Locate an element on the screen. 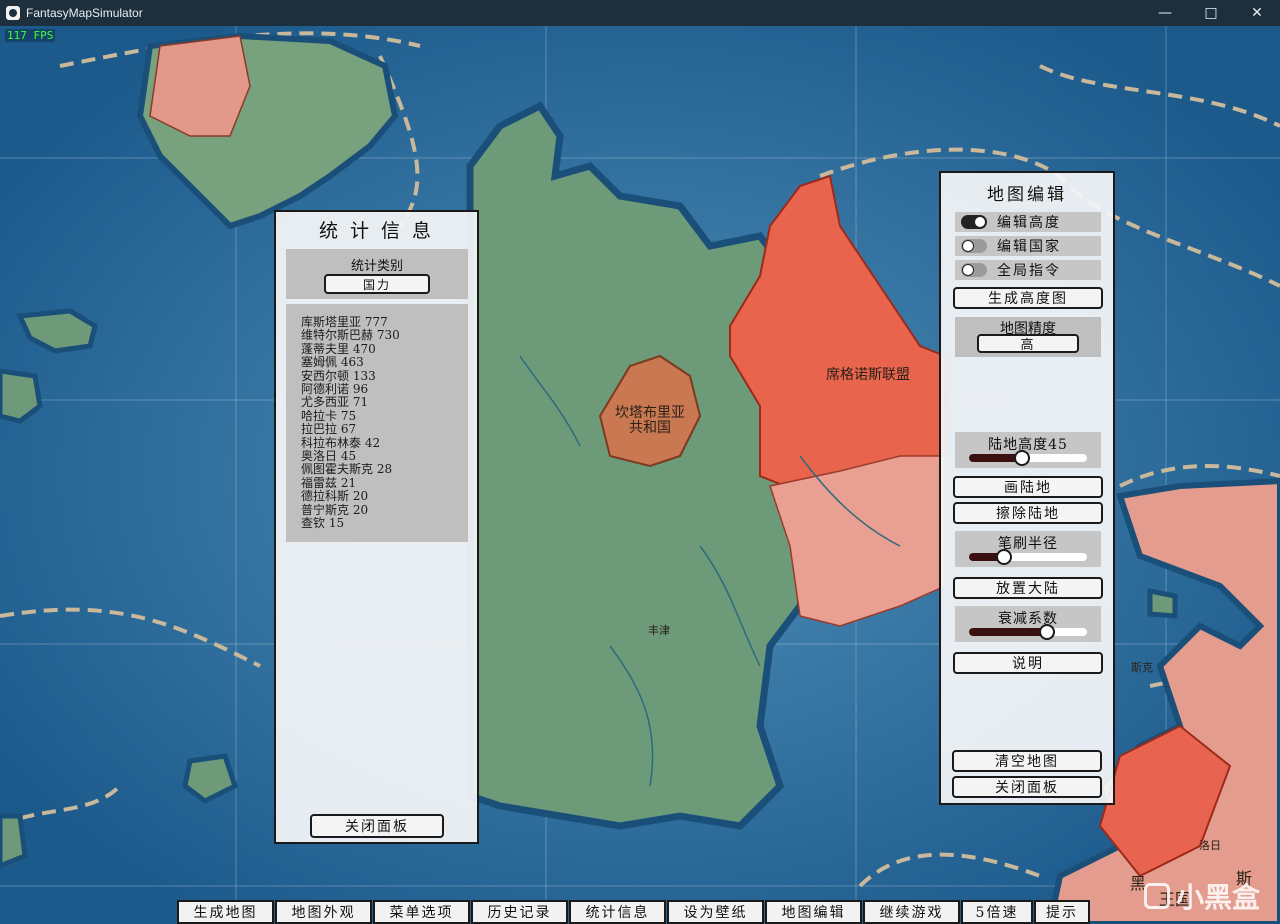 The height and width of the screenshot is (924, 1280). decay-track is located at coordinates (1028, 632).